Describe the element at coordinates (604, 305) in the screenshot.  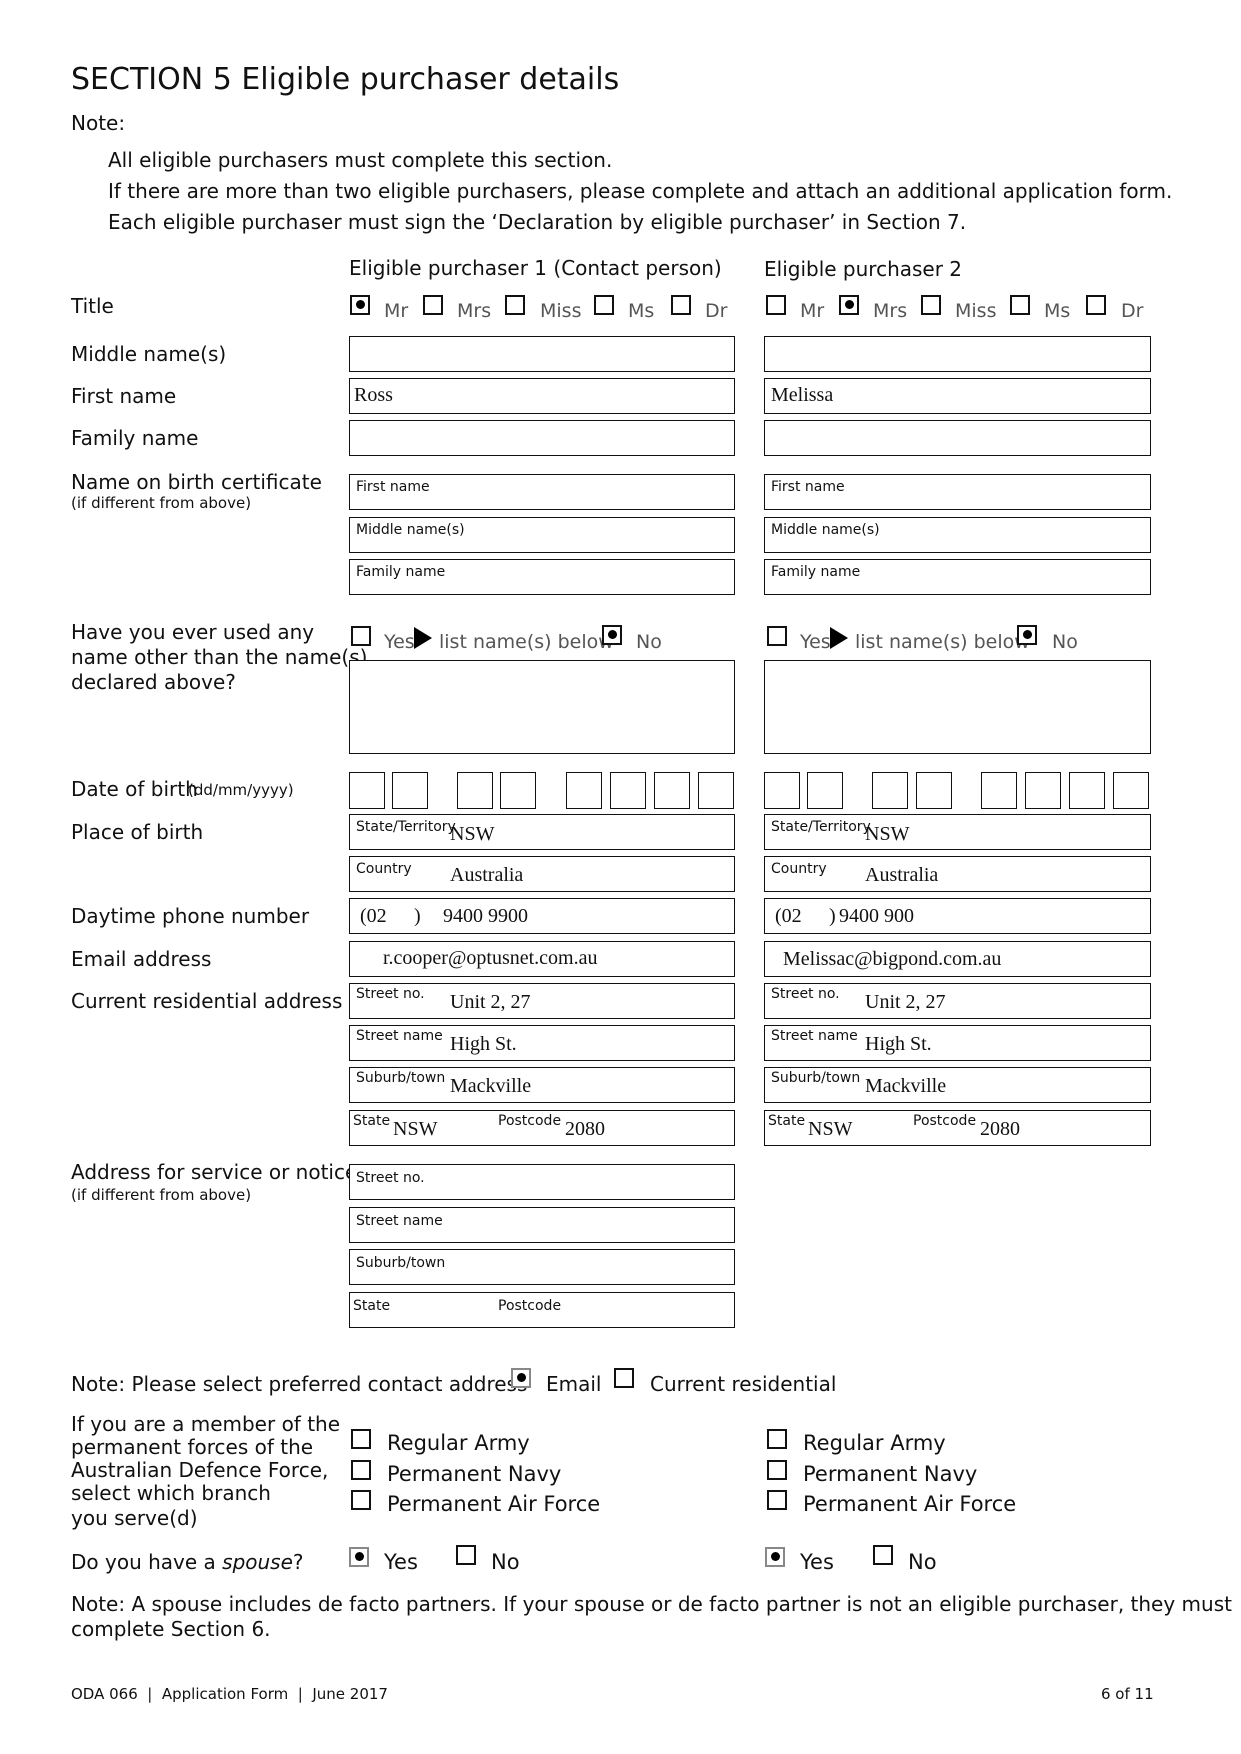
I see `p1-title-ms-checkbox` at that location.